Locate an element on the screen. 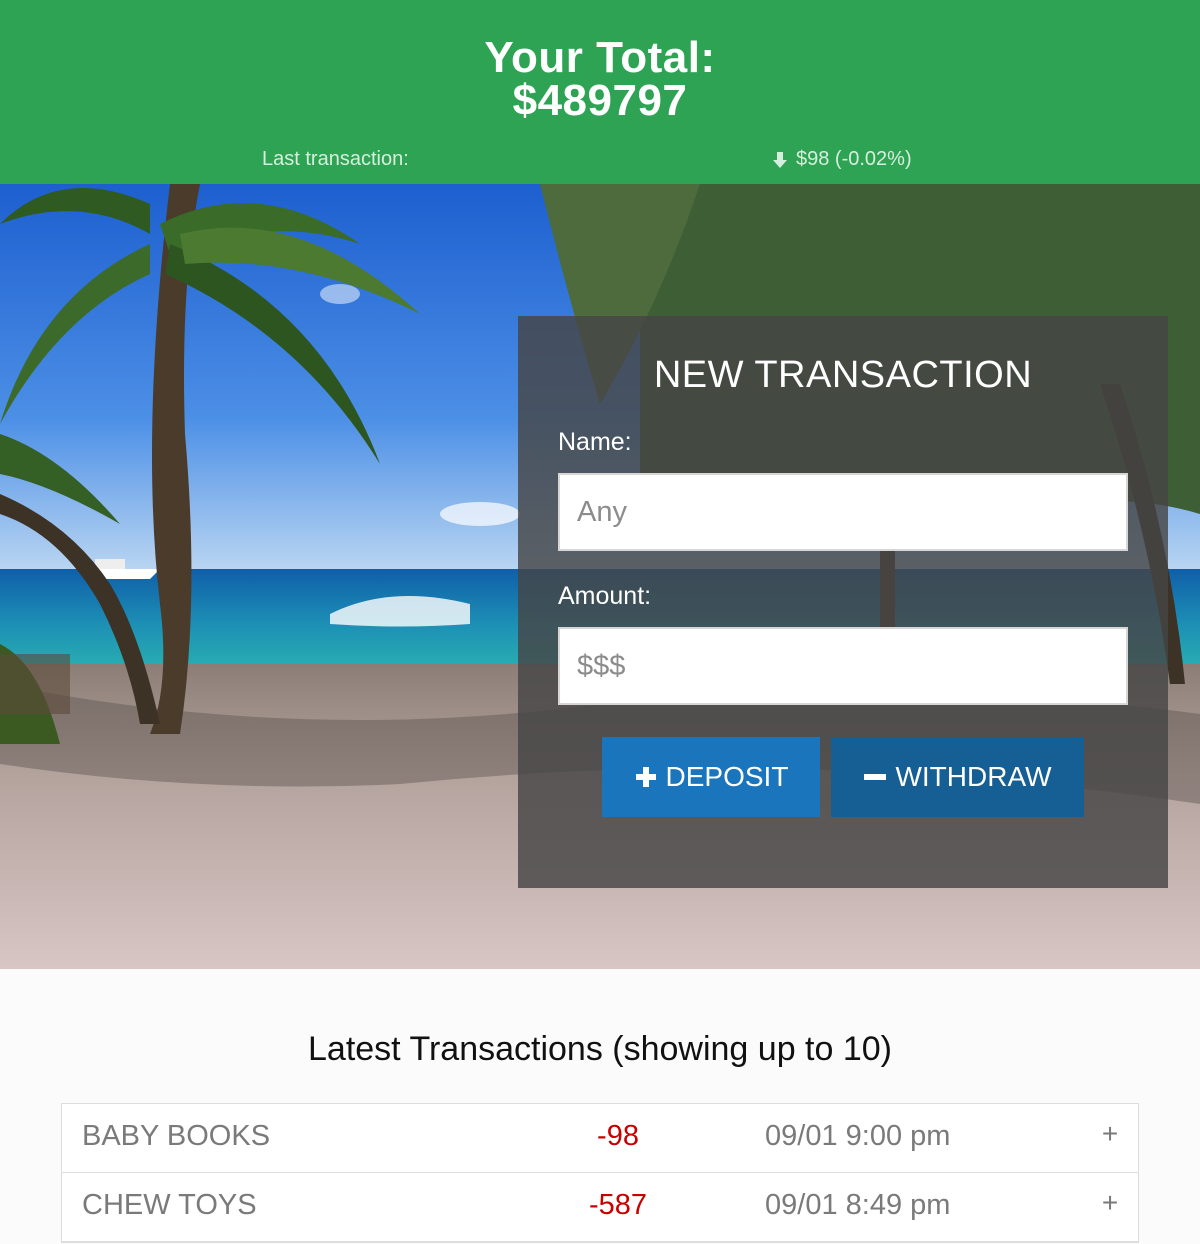  table-row: CHEW TOYS -587 09/01 8:49 pm + is located at coordinates (600, 1207).